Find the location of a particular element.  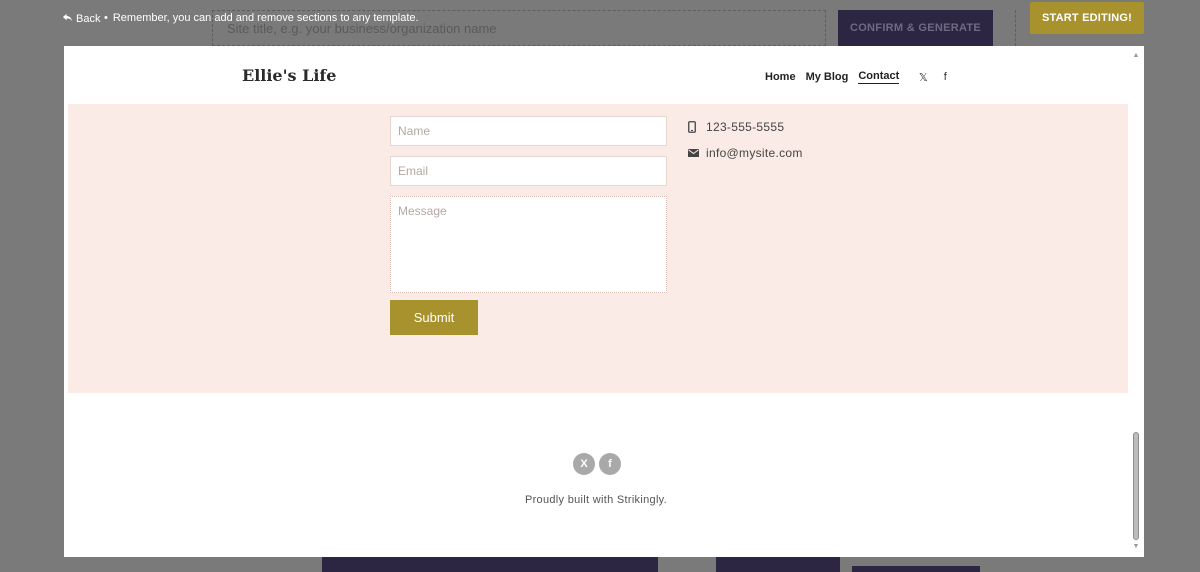

nav-item-my-blog: My Blog is located at coordinates (827, 77).